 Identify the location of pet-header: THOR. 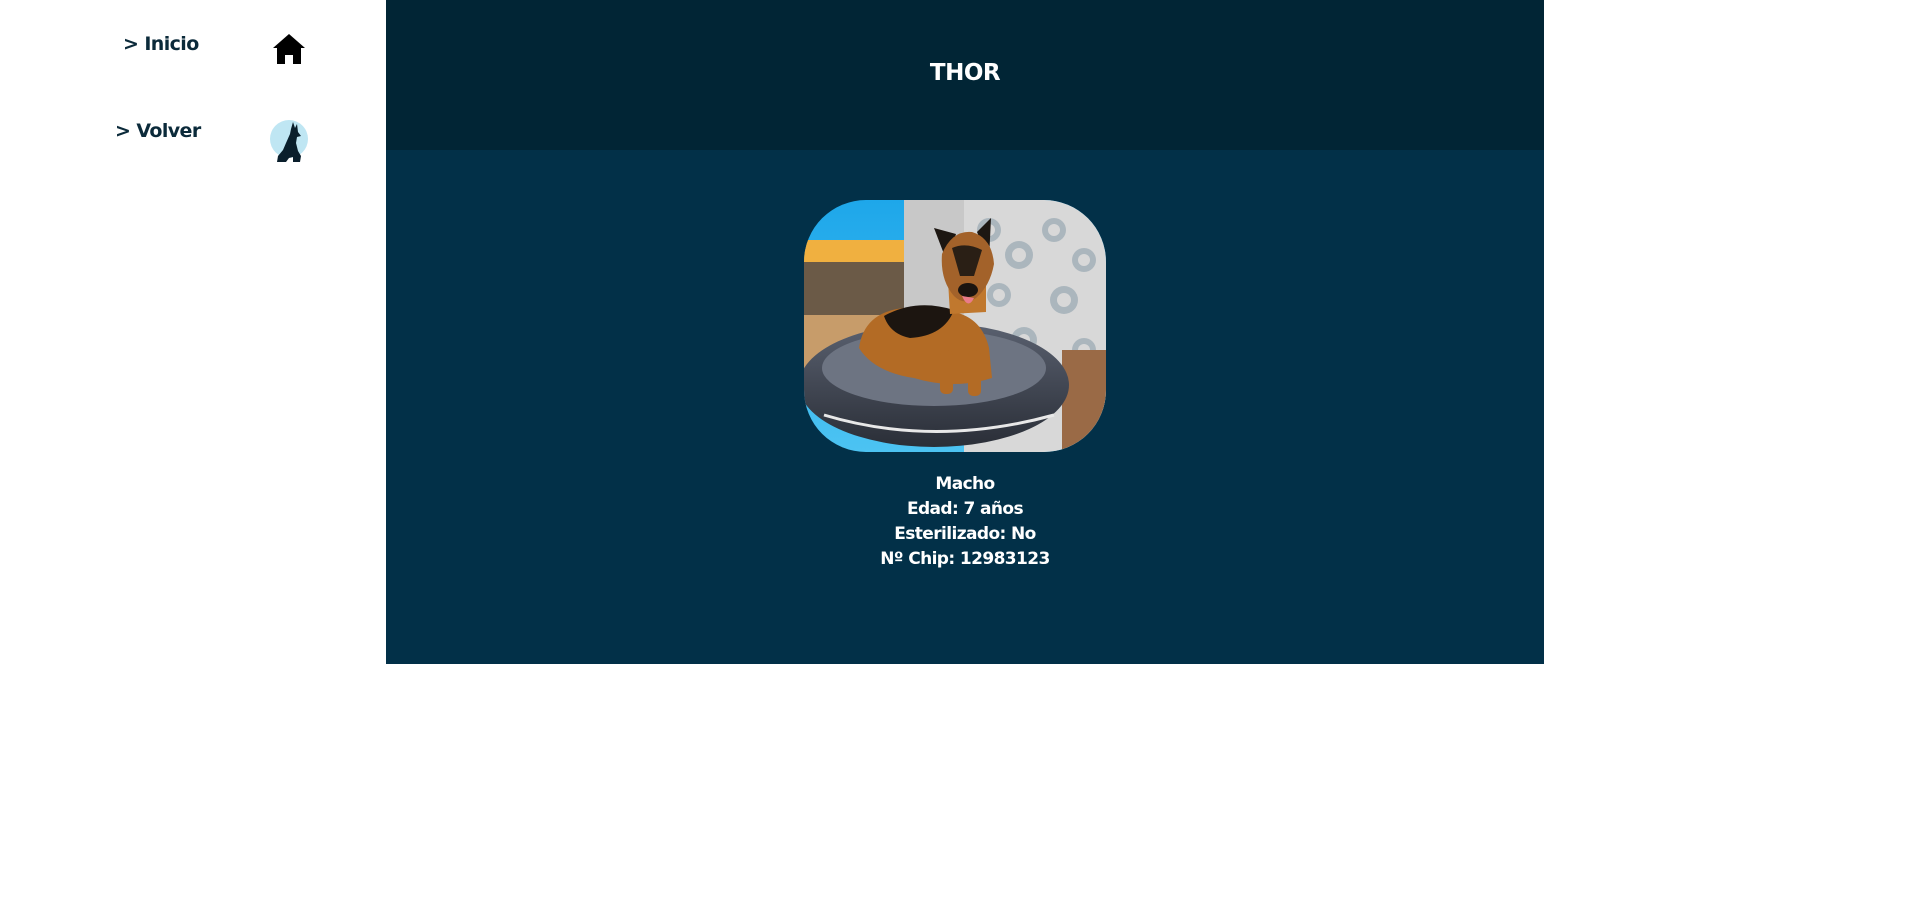
(965, 75).